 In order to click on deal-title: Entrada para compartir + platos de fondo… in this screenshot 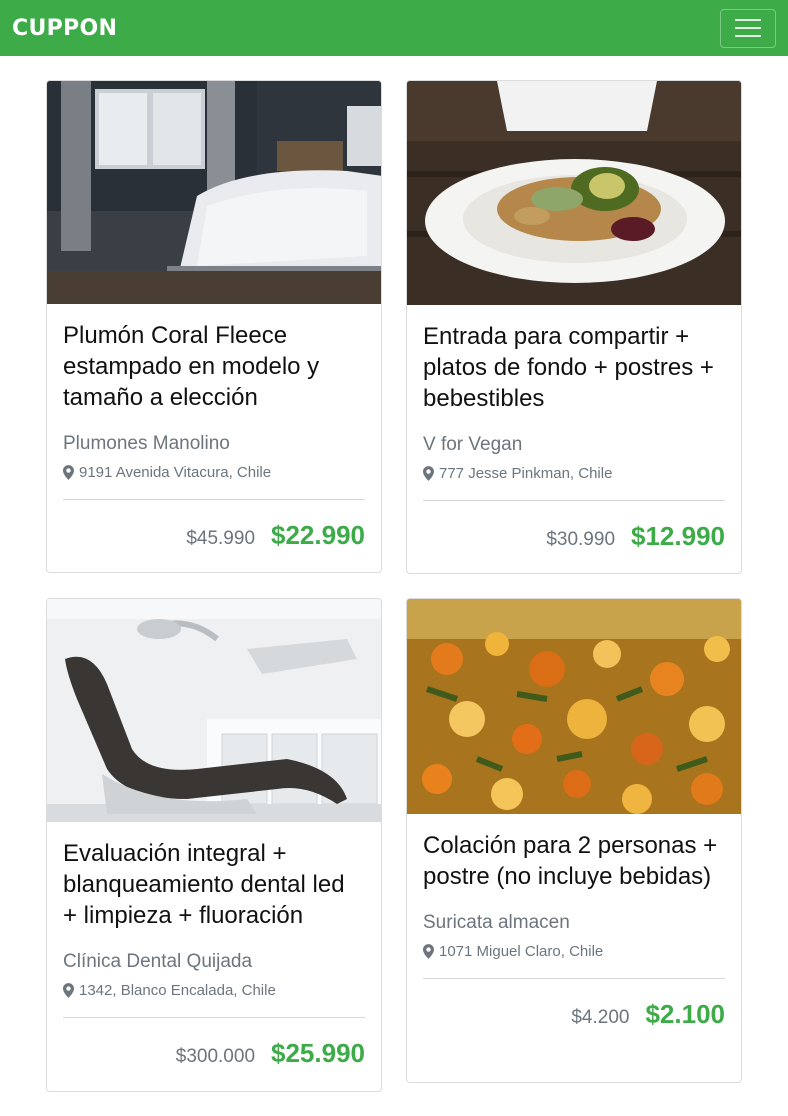, I will do `click(574, 367)`.